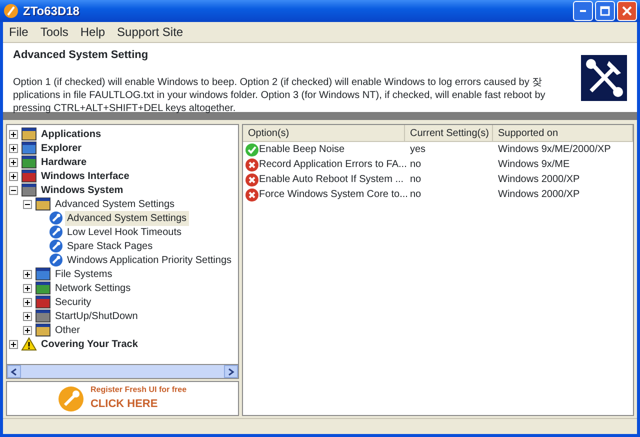 The width and height of the screenshot is (640, 437). I want to click on table-cell-text: Windows 9x/ME, so click(534, 165).